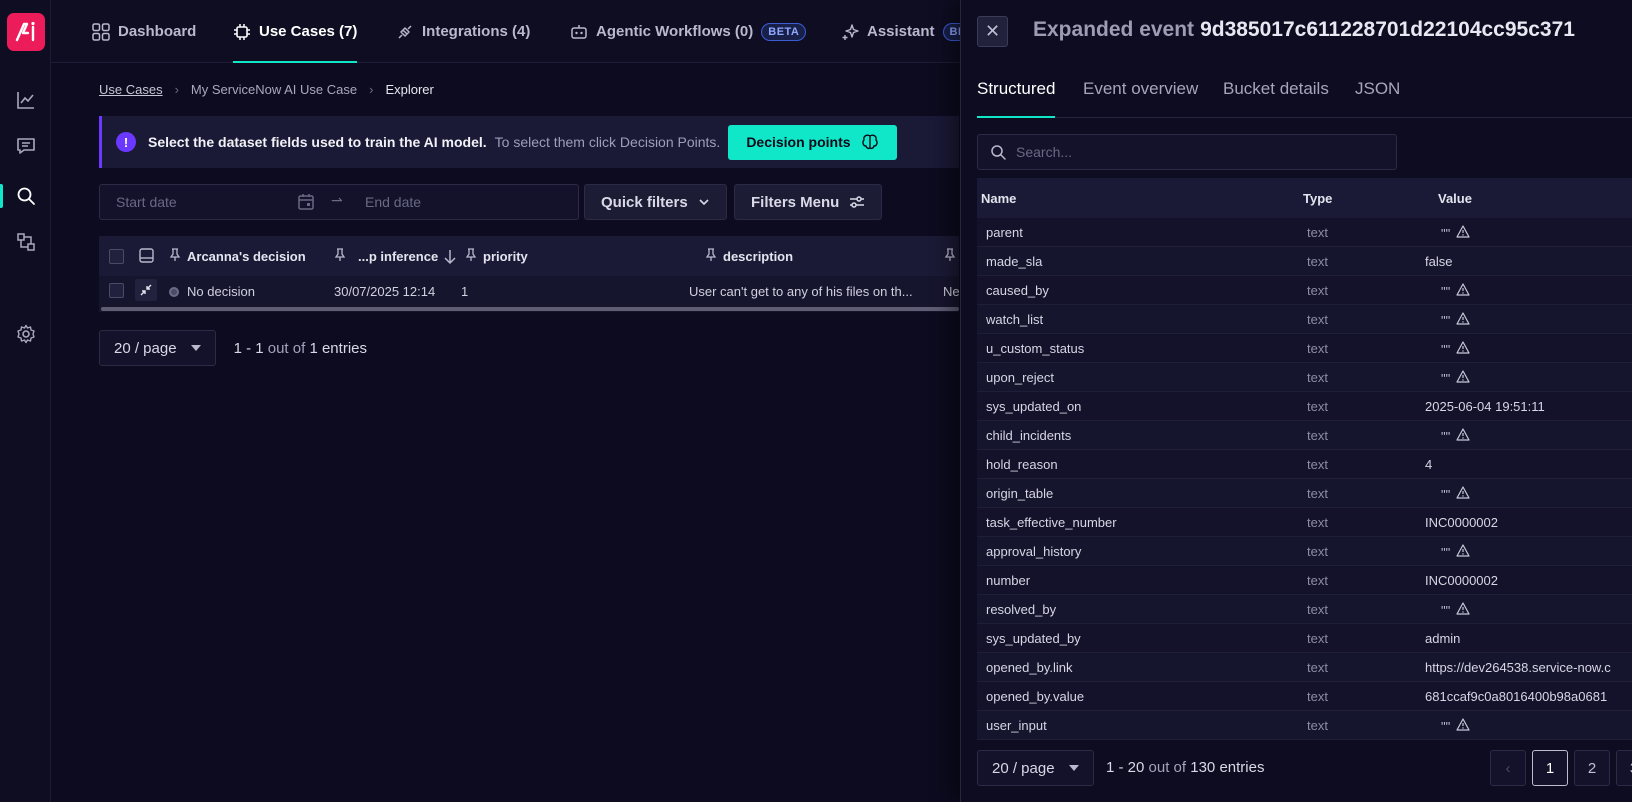  I want to click on out-of-text: out of, so click(1167, 767).